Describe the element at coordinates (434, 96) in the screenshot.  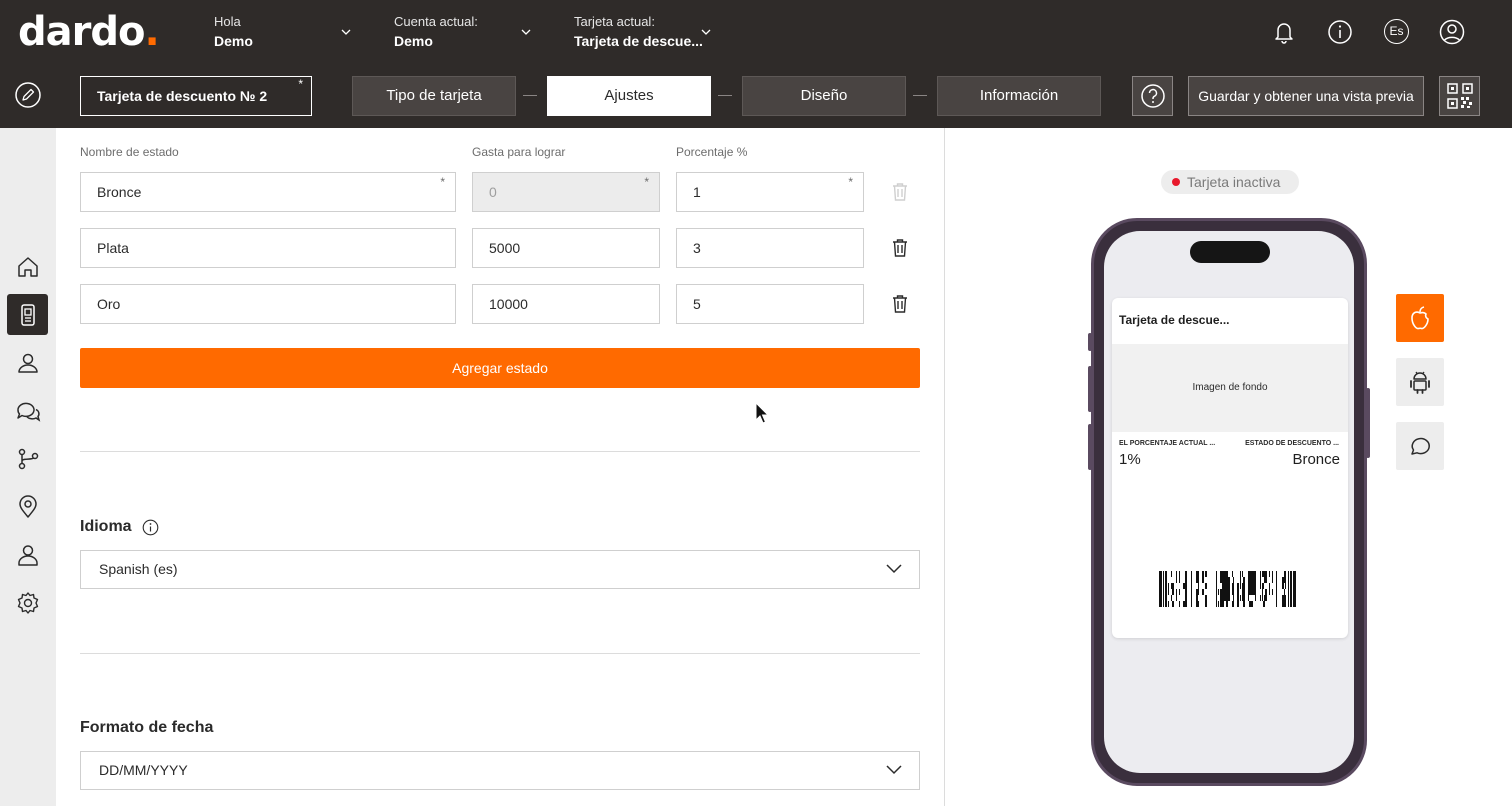
I see `tab-card-type: Tipo de tarjeta` at that location.